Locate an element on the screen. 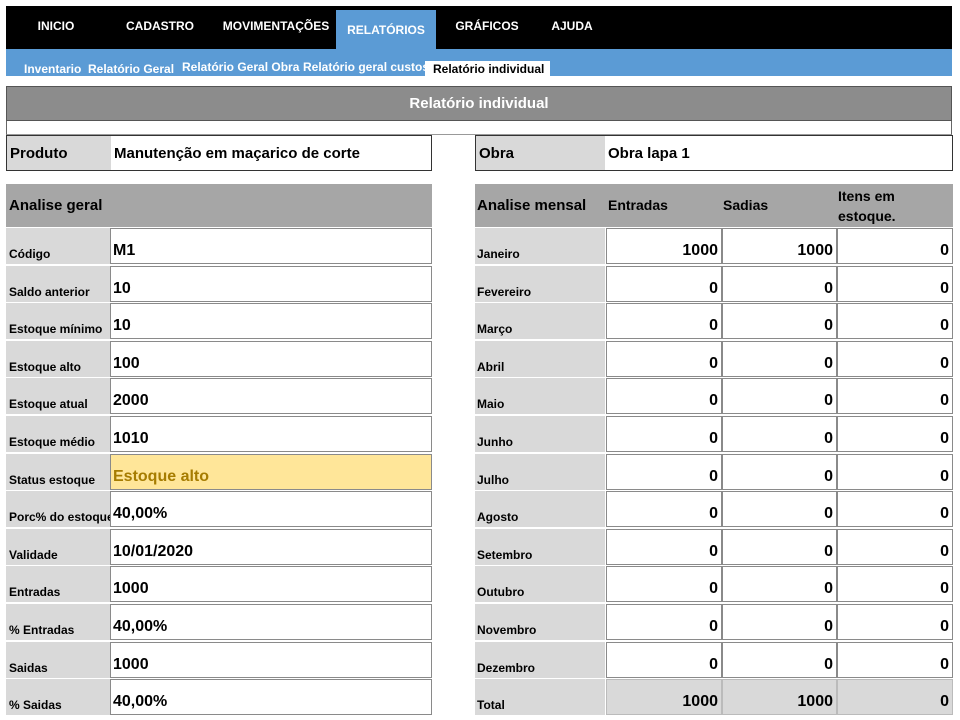  page-title: Relatório individual is located at coordinates (479, 103).